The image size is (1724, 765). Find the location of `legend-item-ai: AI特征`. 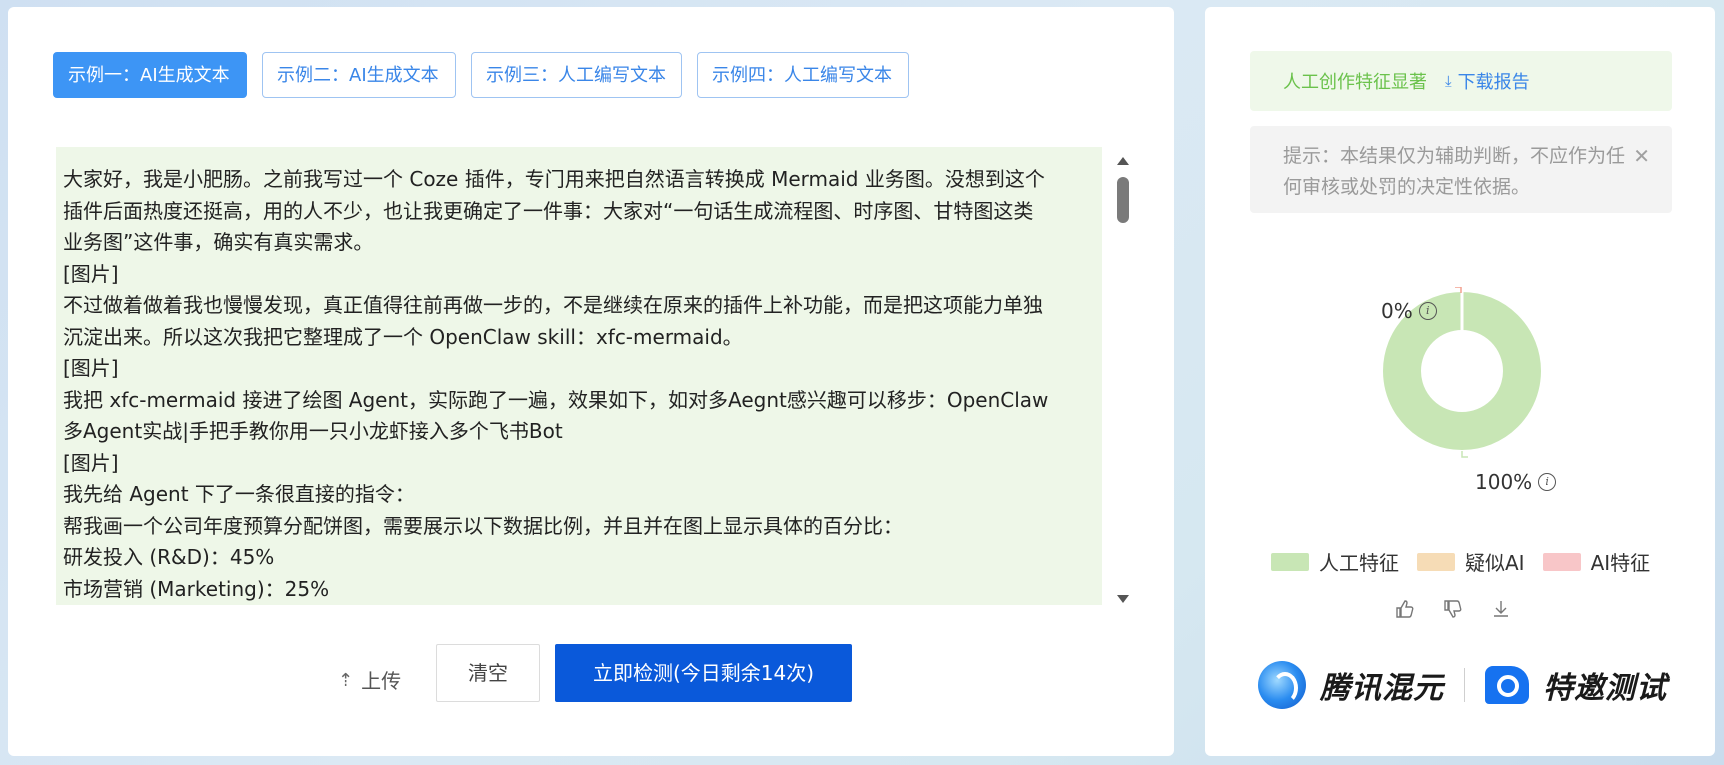

legend-item-ai: AI特征 is located at coordinates (1596, 561).